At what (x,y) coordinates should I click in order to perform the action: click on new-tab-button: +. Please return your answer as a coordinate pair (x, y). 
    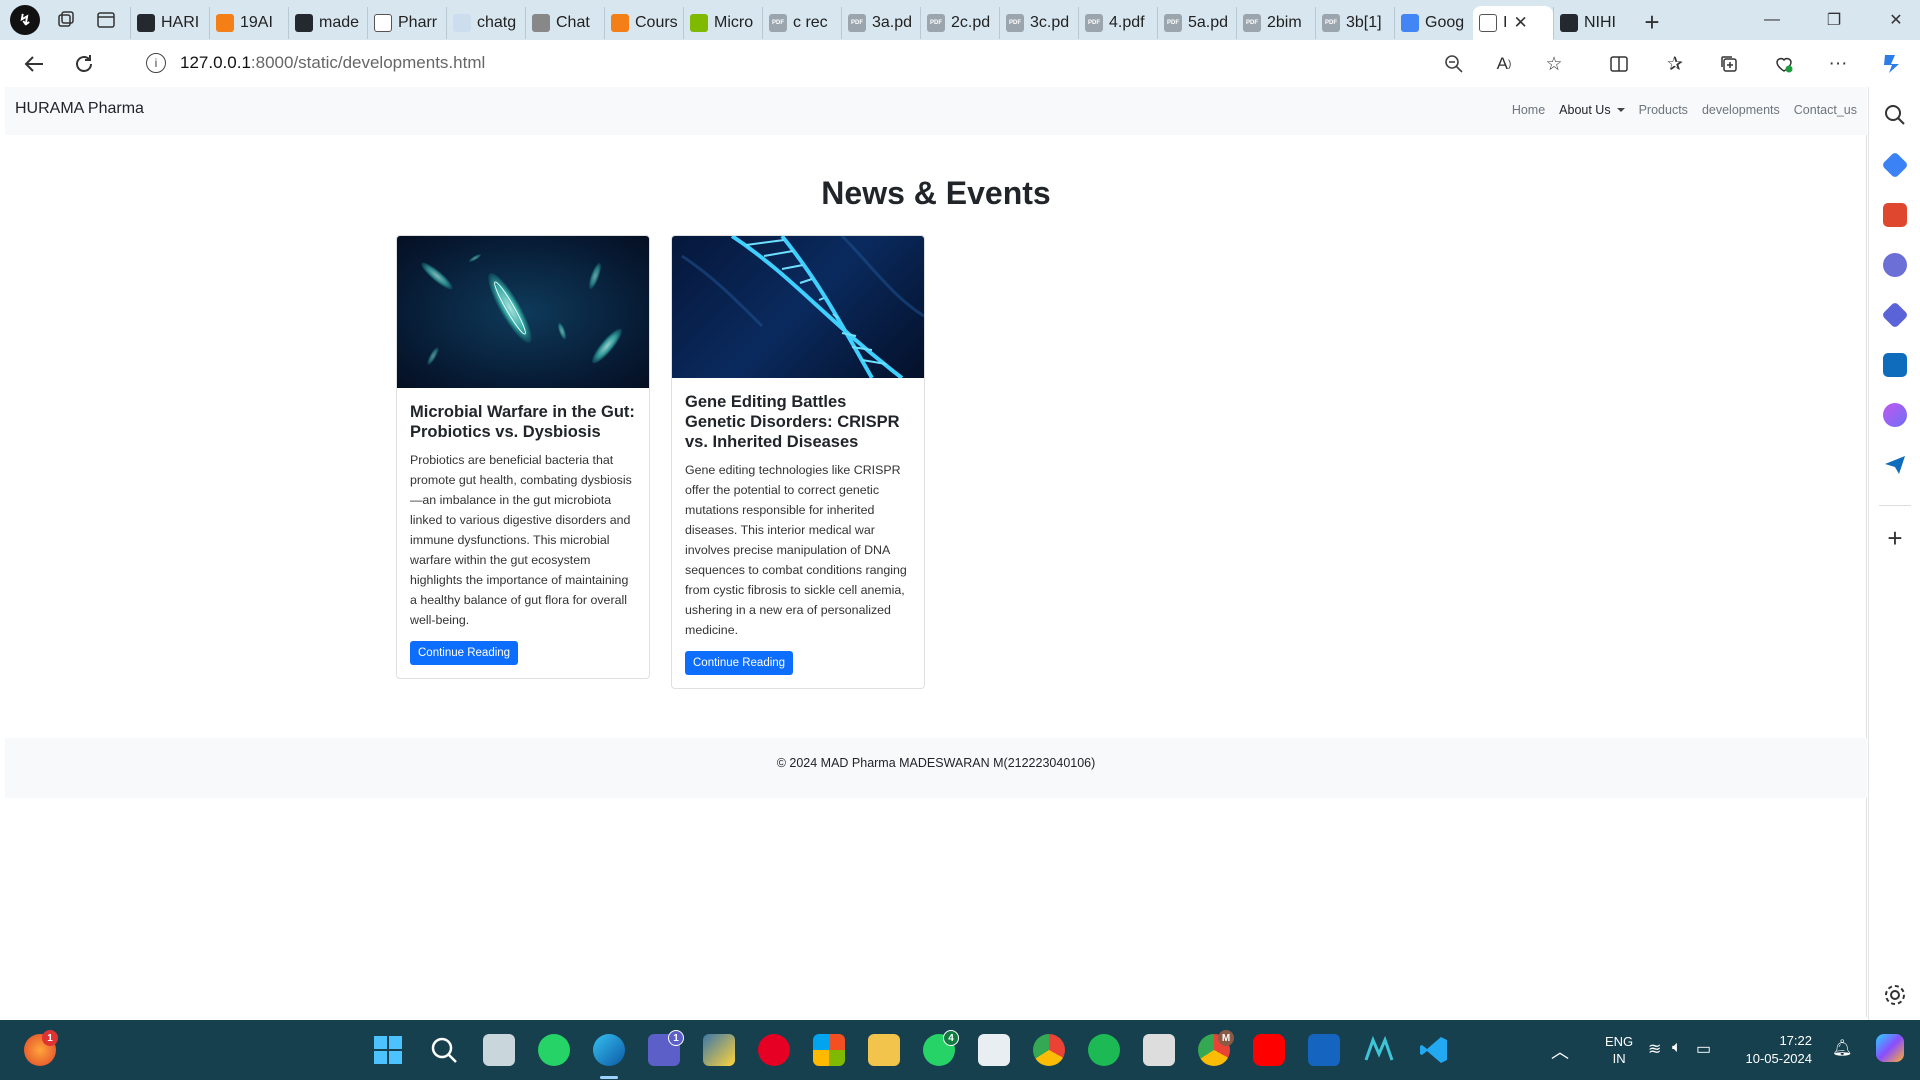
    Looking at the image, I should click on (1652, 22).